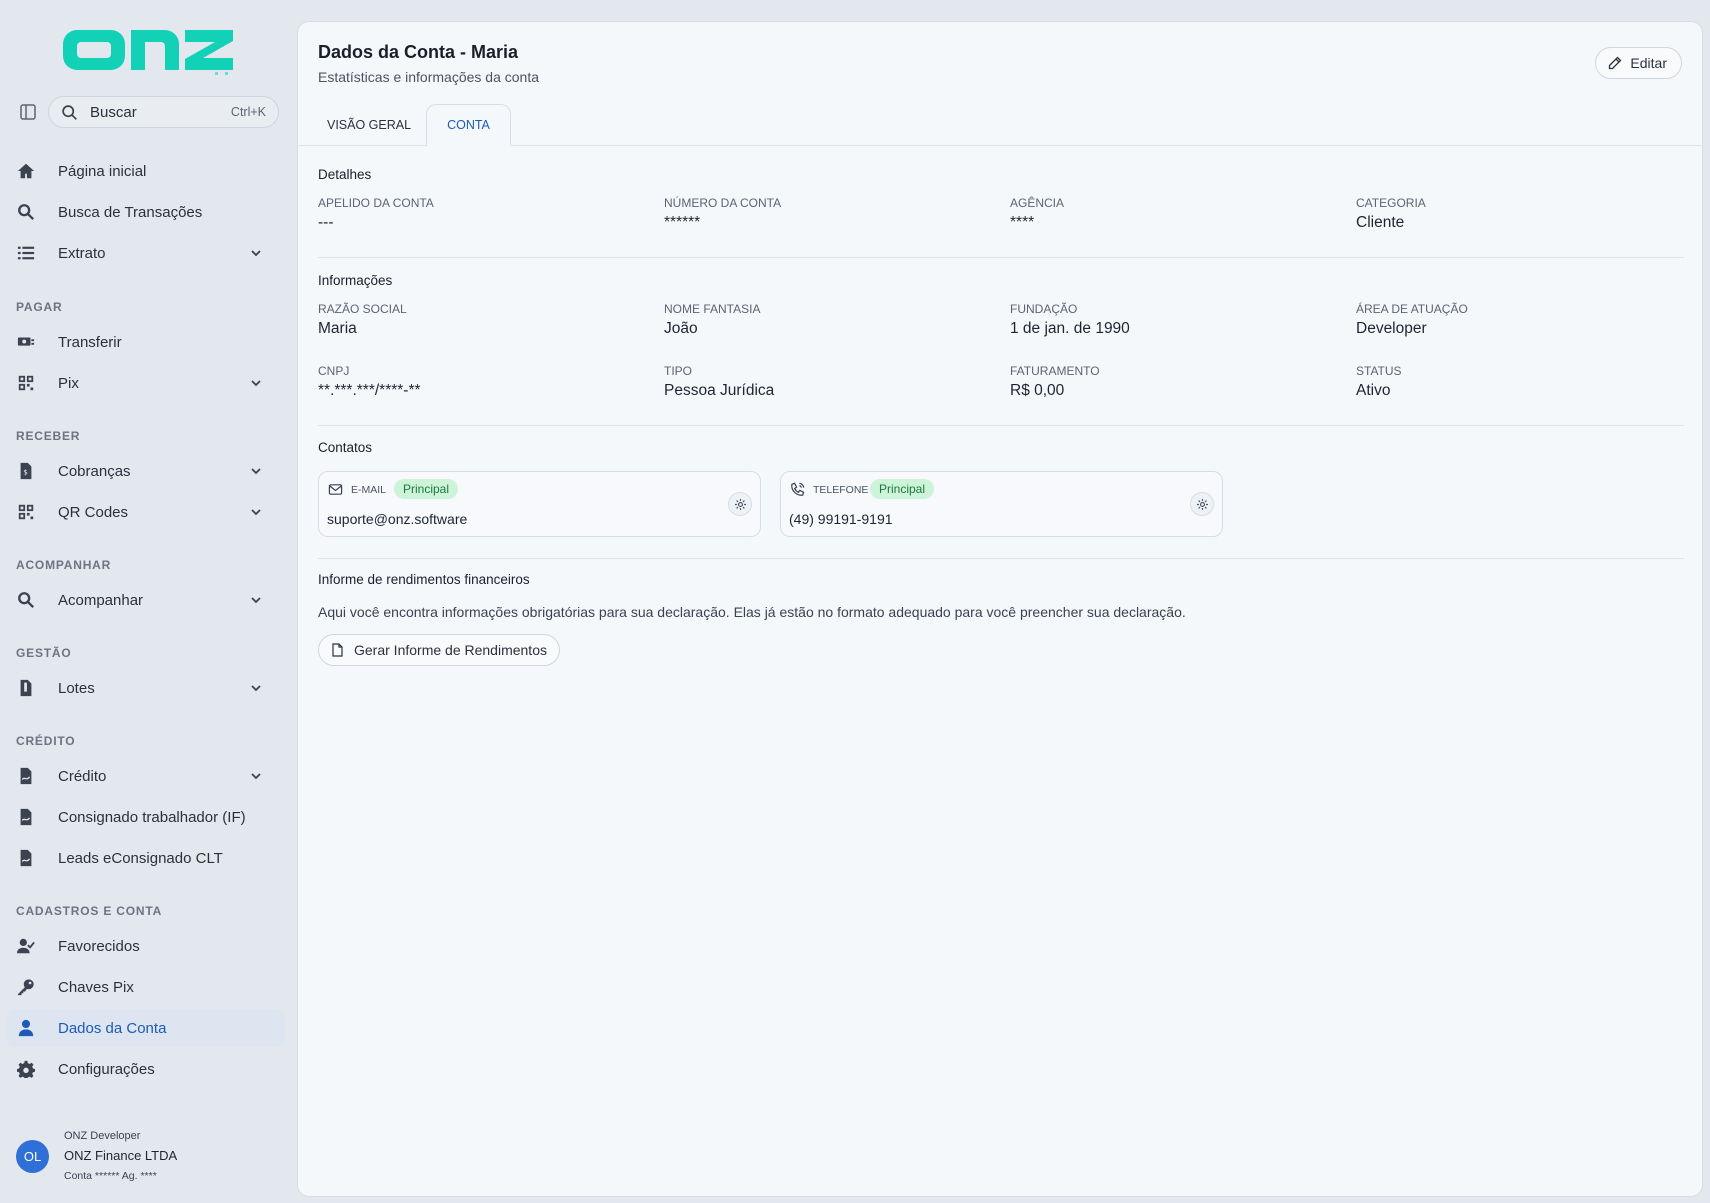  Describe the element at coordinates (345, 174) in the screenshot. I see `section-heading-detalhes: Detalhes` at that location.